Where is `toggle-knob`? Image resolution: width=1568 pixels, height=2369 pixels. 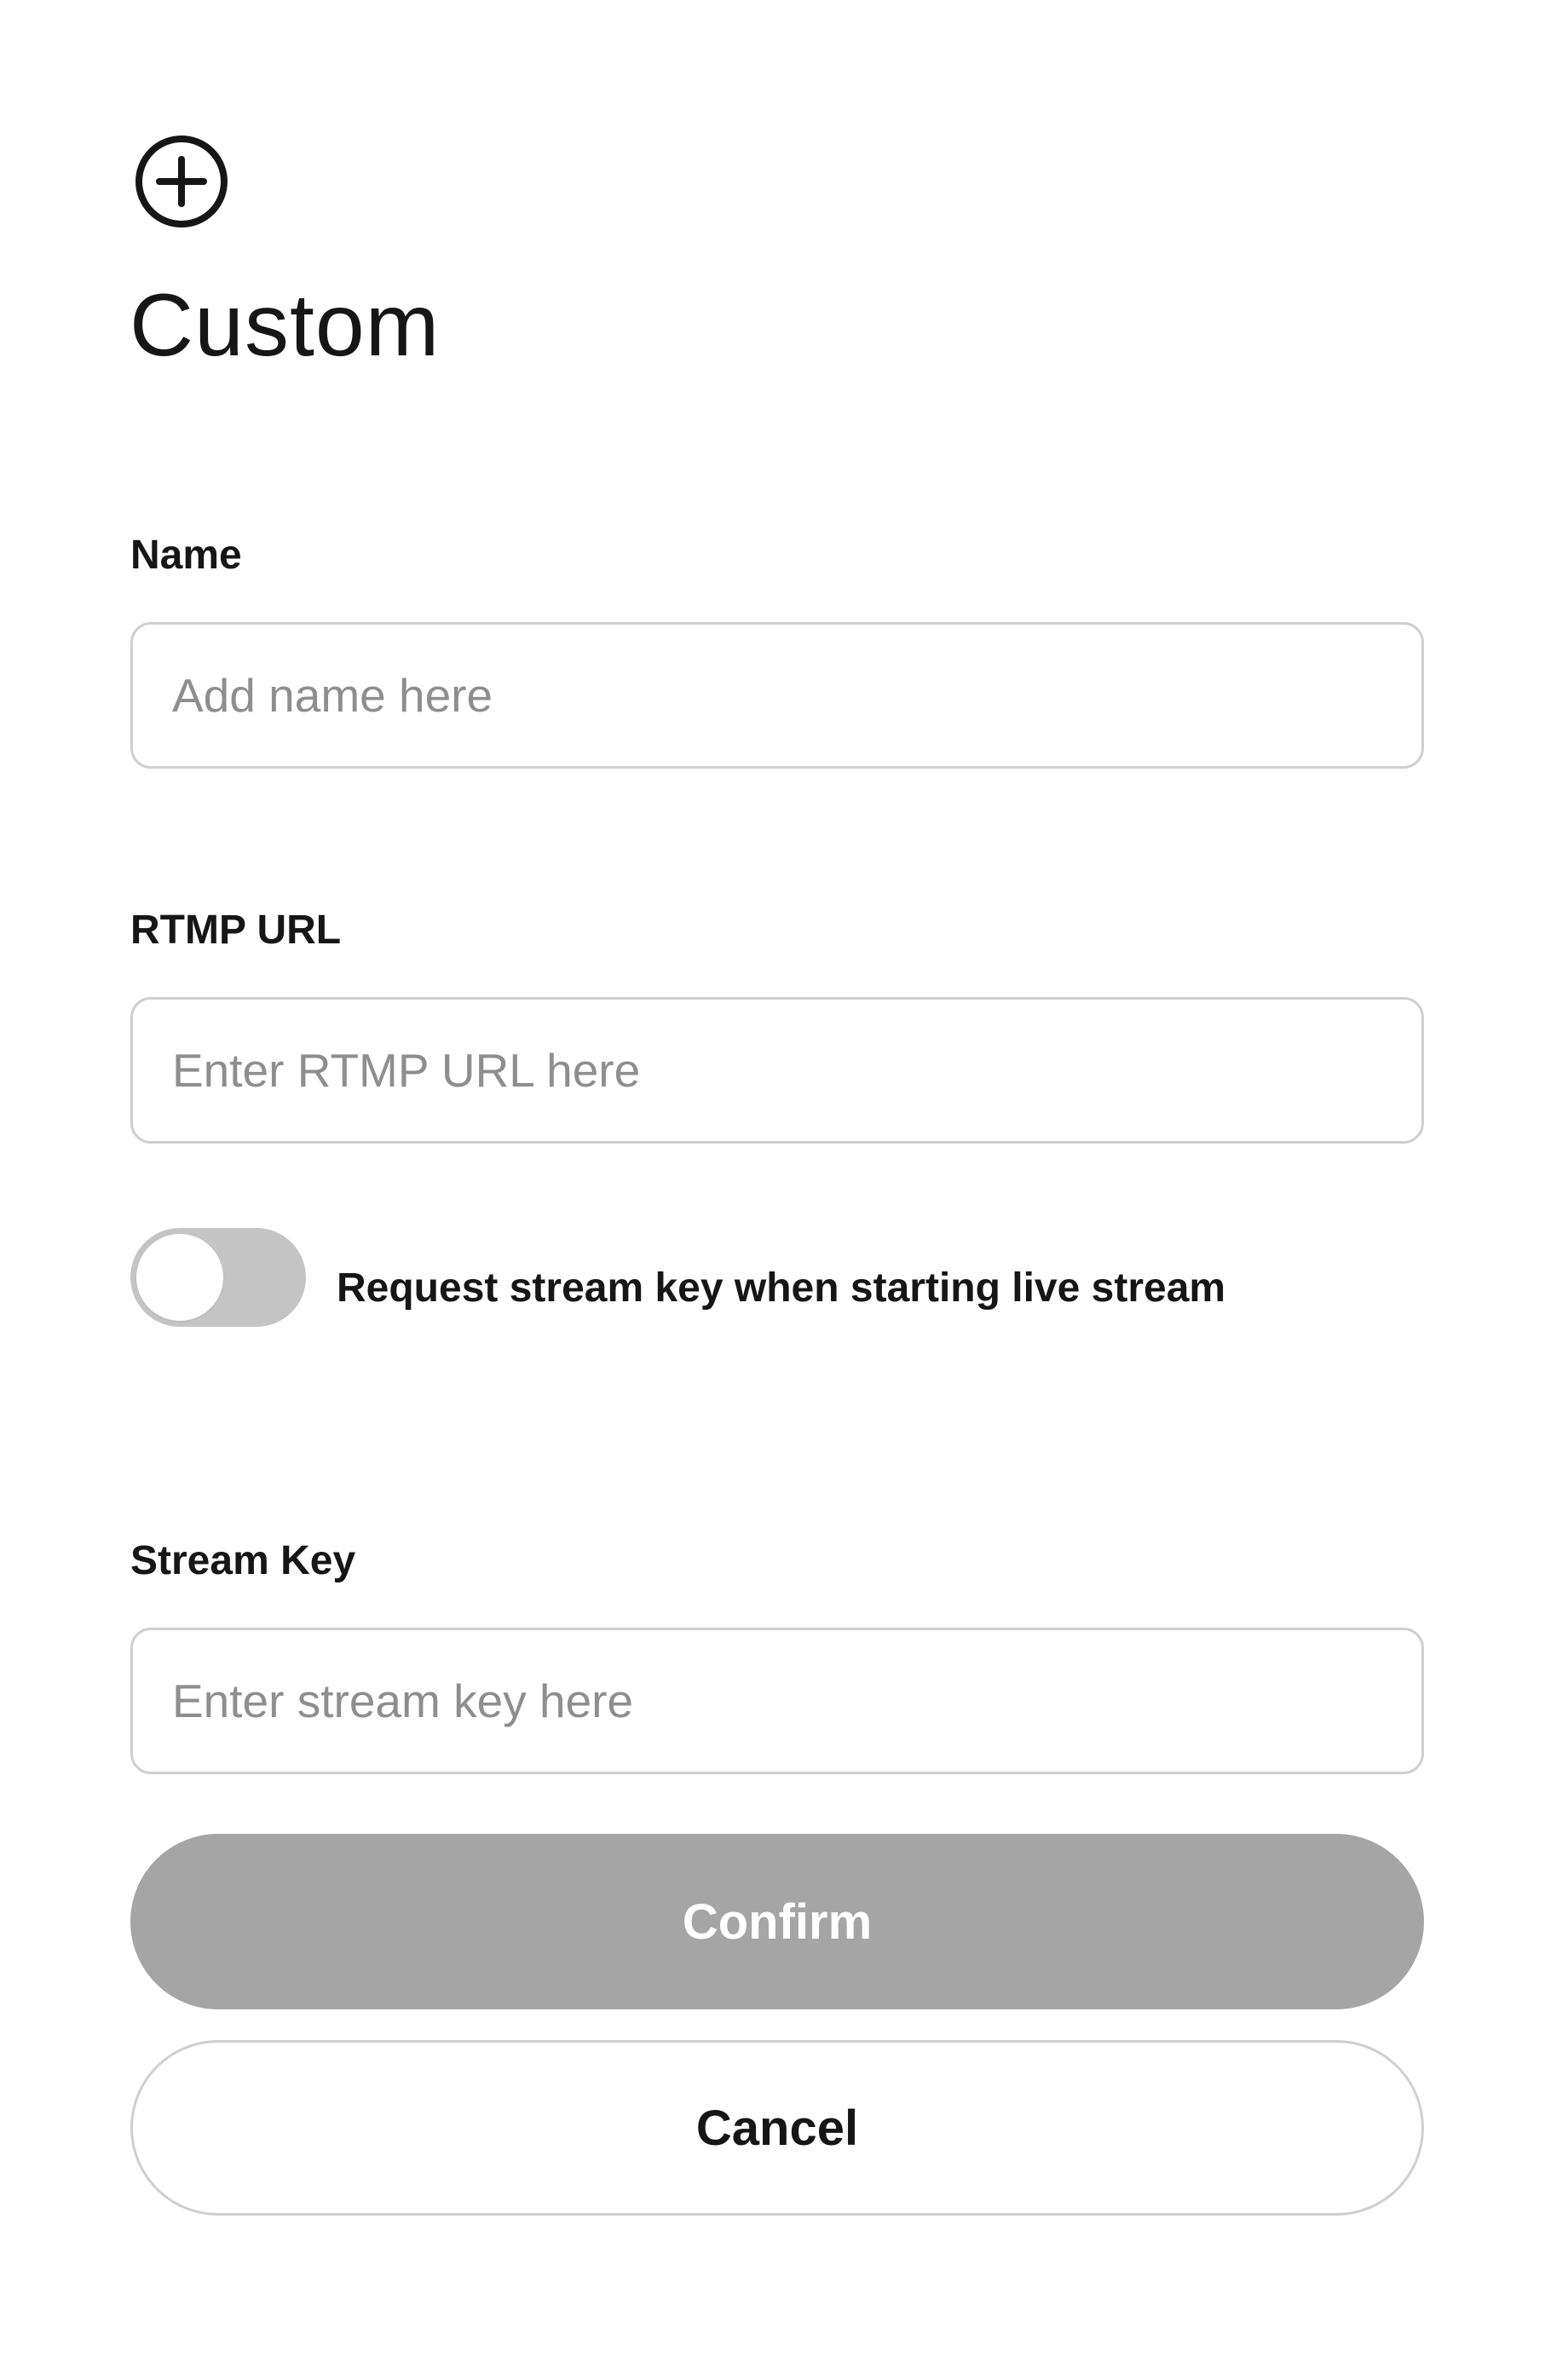
toggle-knob is located at coordinates (180, 1278).